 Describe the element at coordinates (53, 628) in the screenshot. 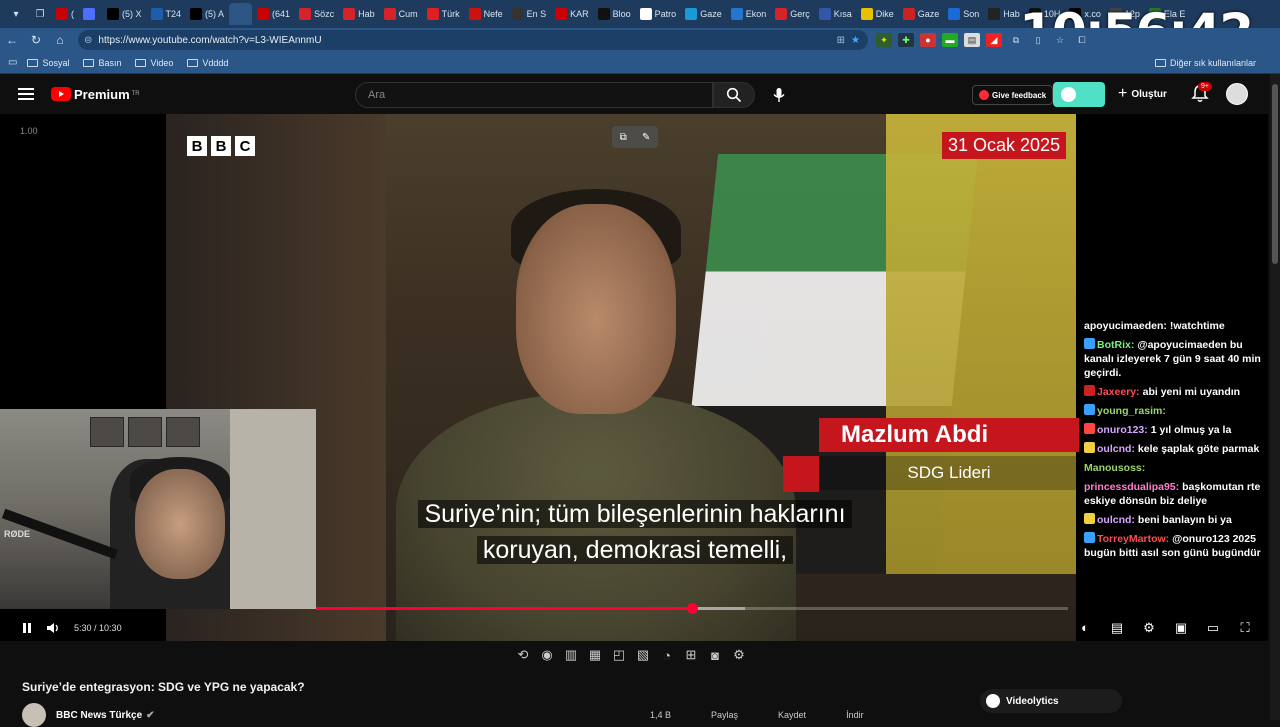

I see `volume-button` at that location.